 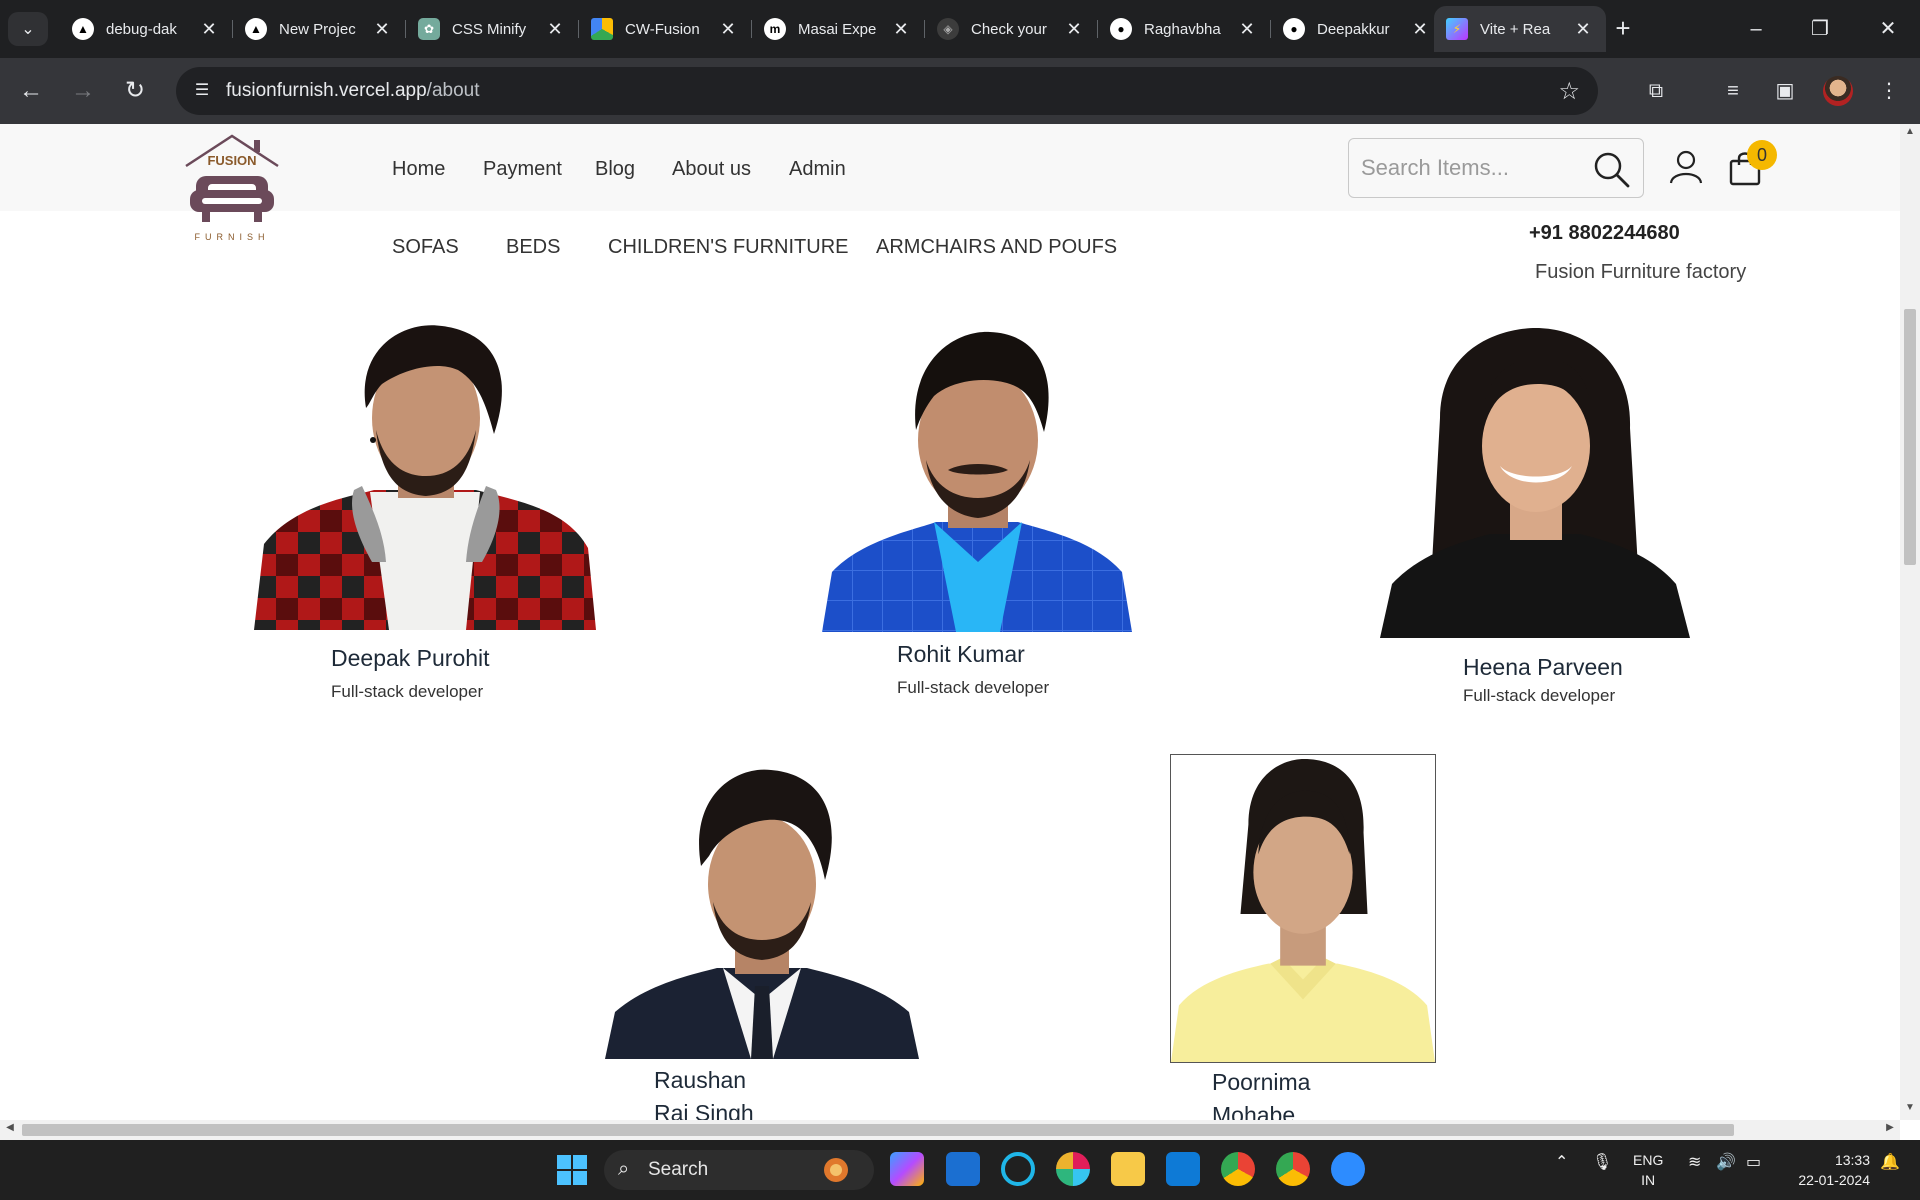 What do you see at coordinates (1910, 1110) in the screenshot?
I see `scroll-down-icon: ▼` at bounding box center [1910, 1110].